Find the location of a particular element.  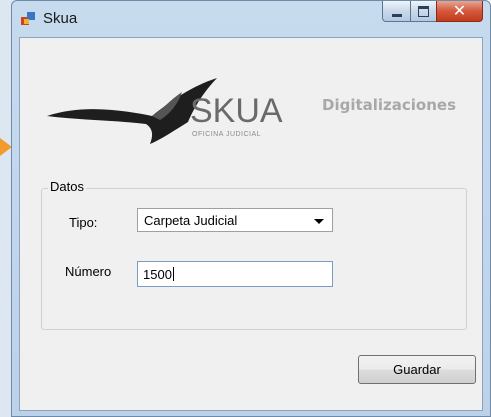

minimize-icon is located at coordinates (396, 15).